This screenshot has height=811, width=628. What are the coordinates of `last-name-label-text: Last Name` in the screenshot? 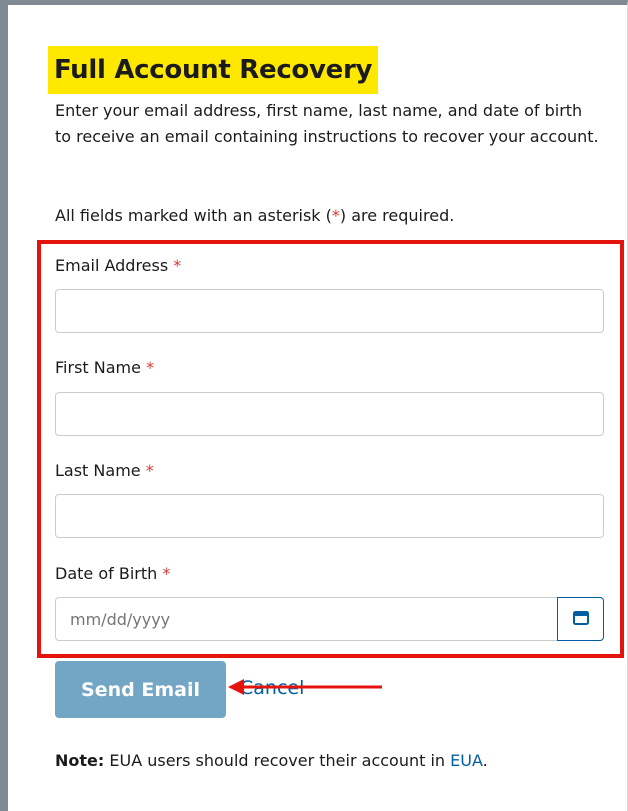 It's located at (98, 470).